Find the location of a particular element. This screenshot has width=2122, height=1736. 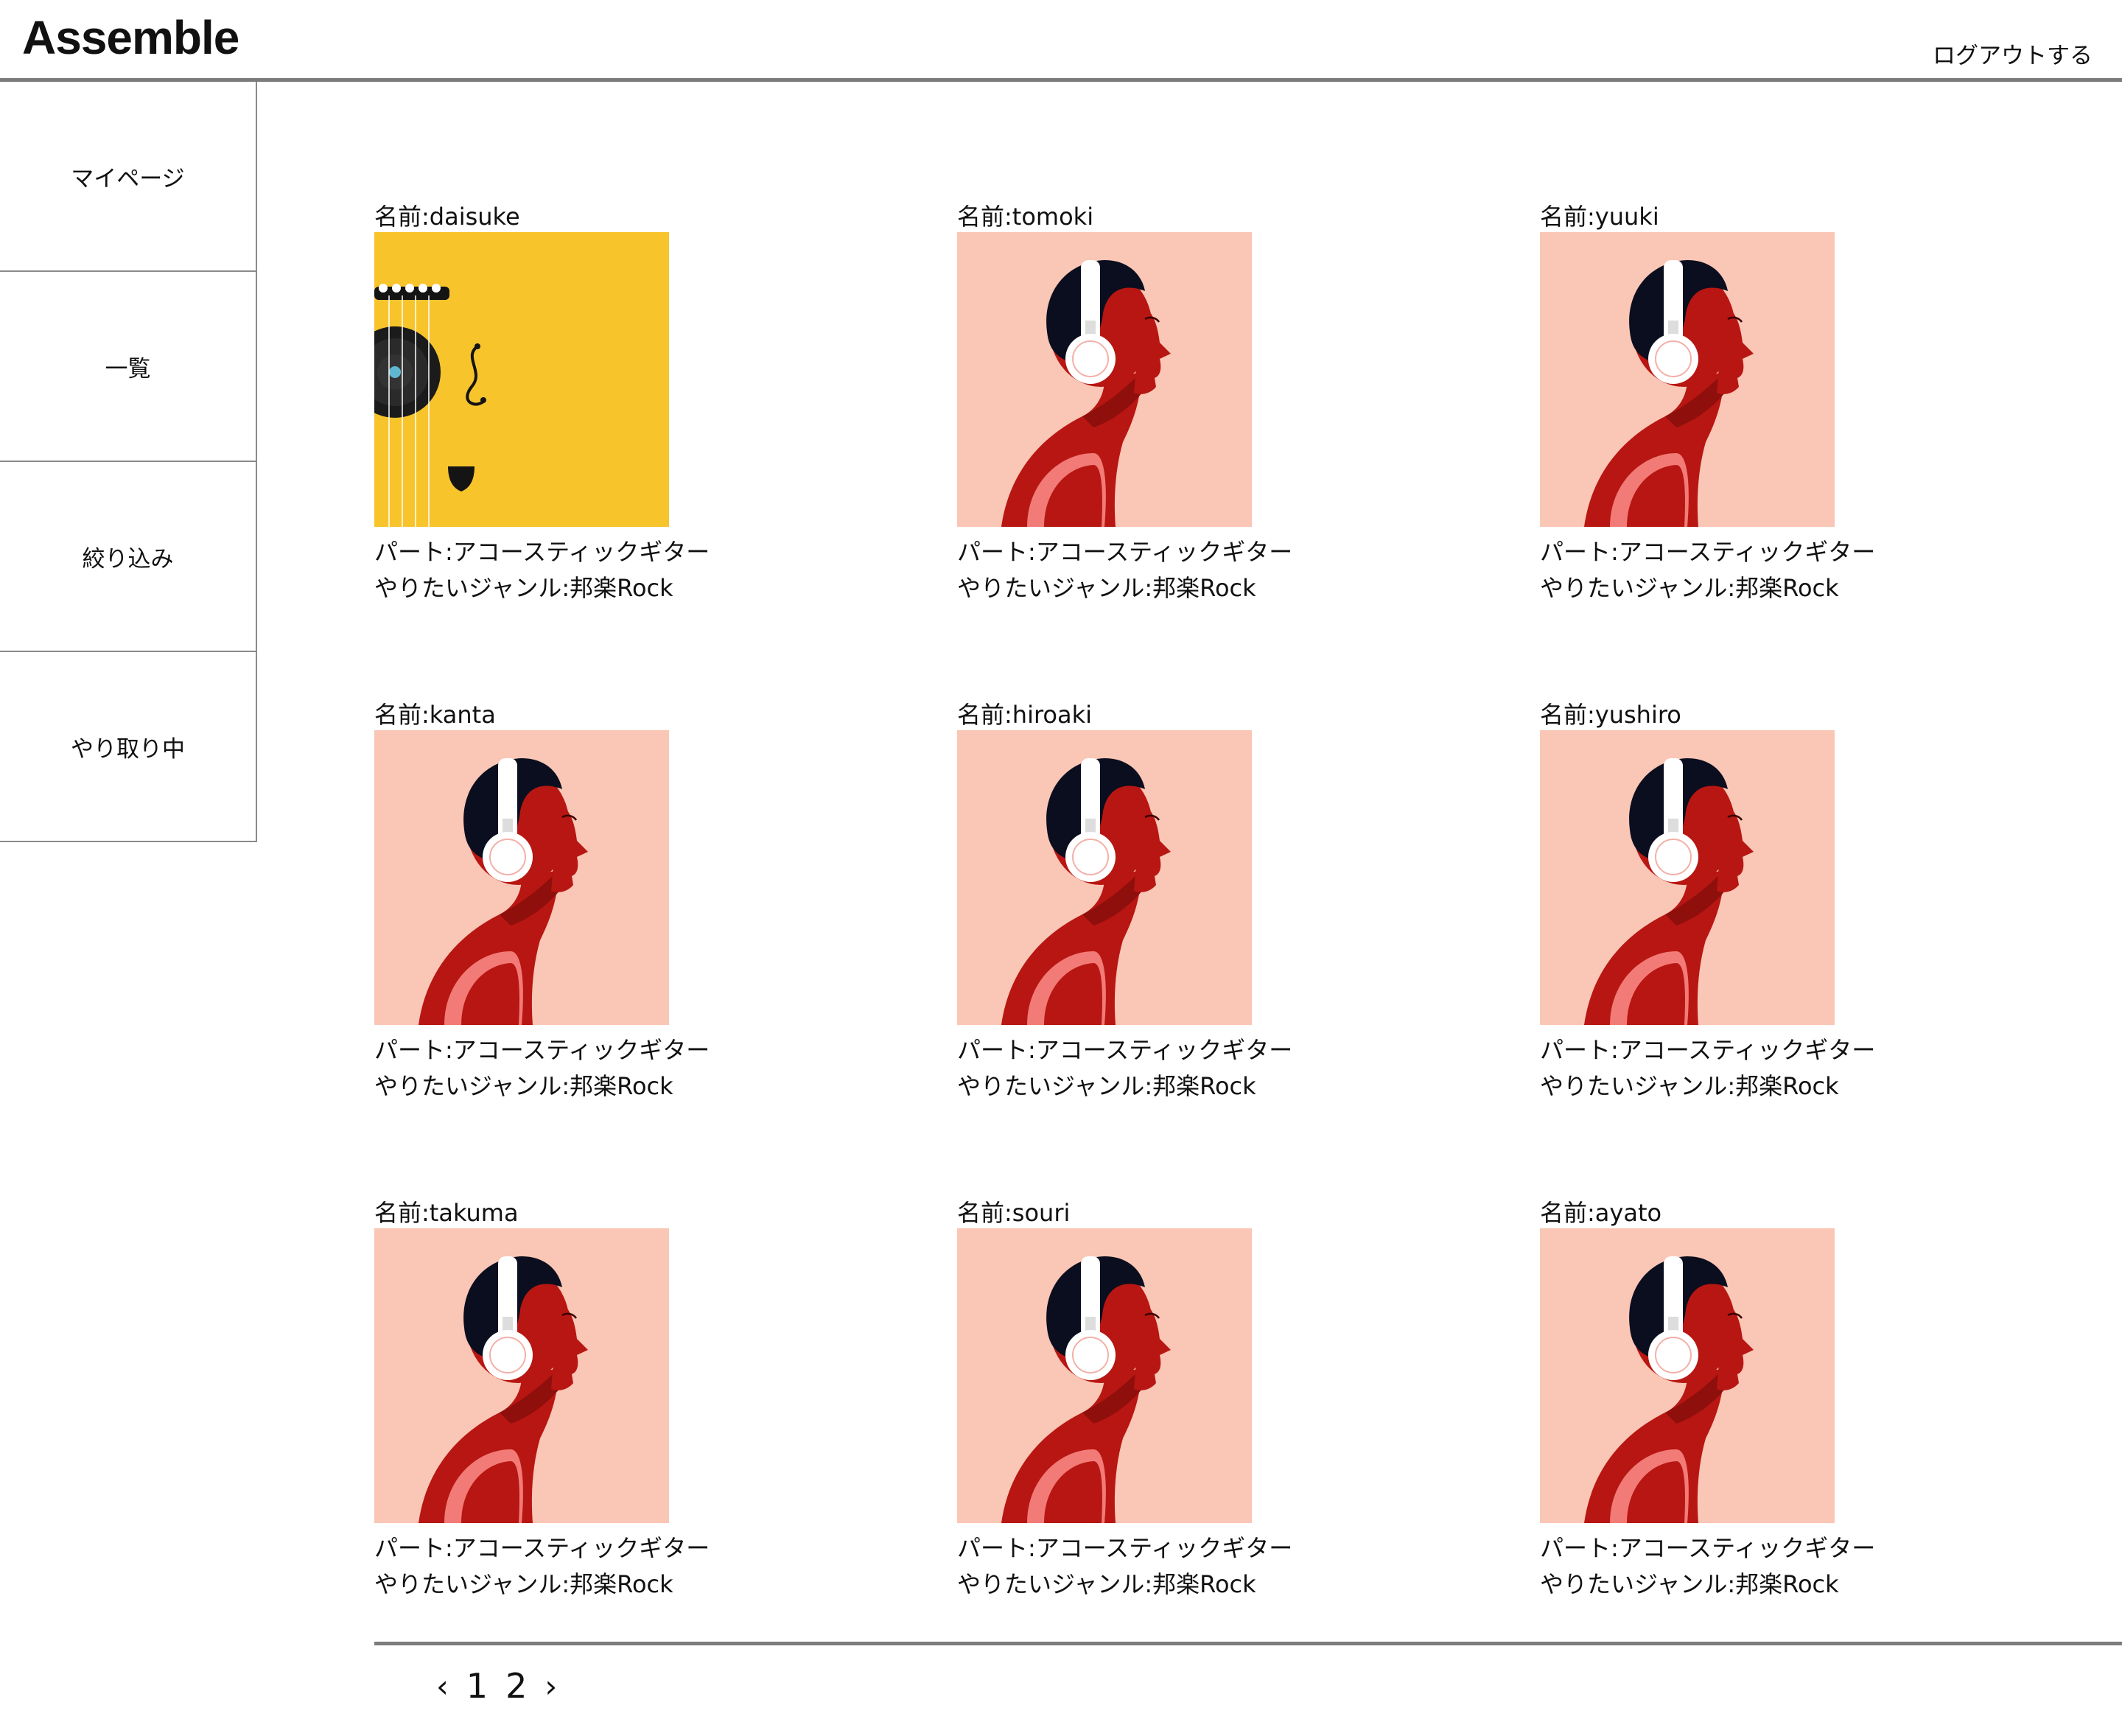

sidebar-item-mypage: マイページ is located at coordinates (128, 177).